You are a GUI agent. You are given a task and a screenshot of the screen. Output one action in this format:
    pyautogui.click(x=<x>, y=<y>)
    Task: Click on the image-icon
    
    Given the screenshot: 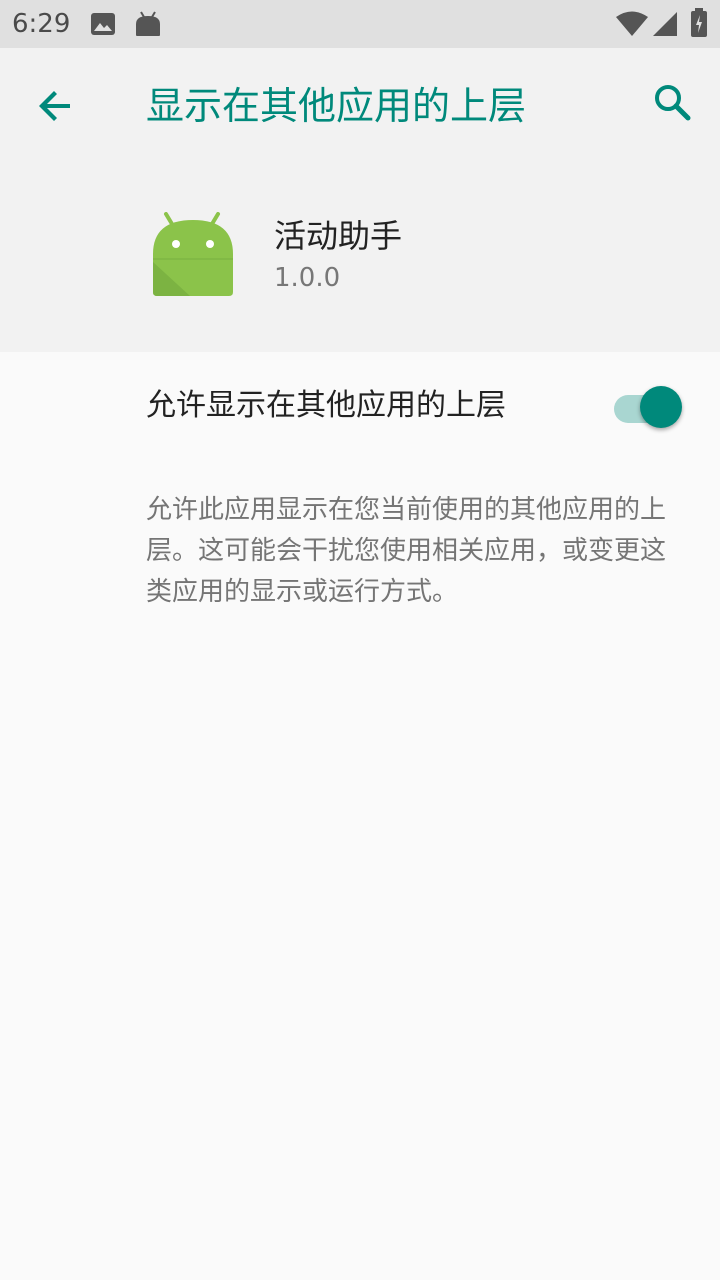 What is the action you would take?
    pyautogui.click(x=103, y=26)
    